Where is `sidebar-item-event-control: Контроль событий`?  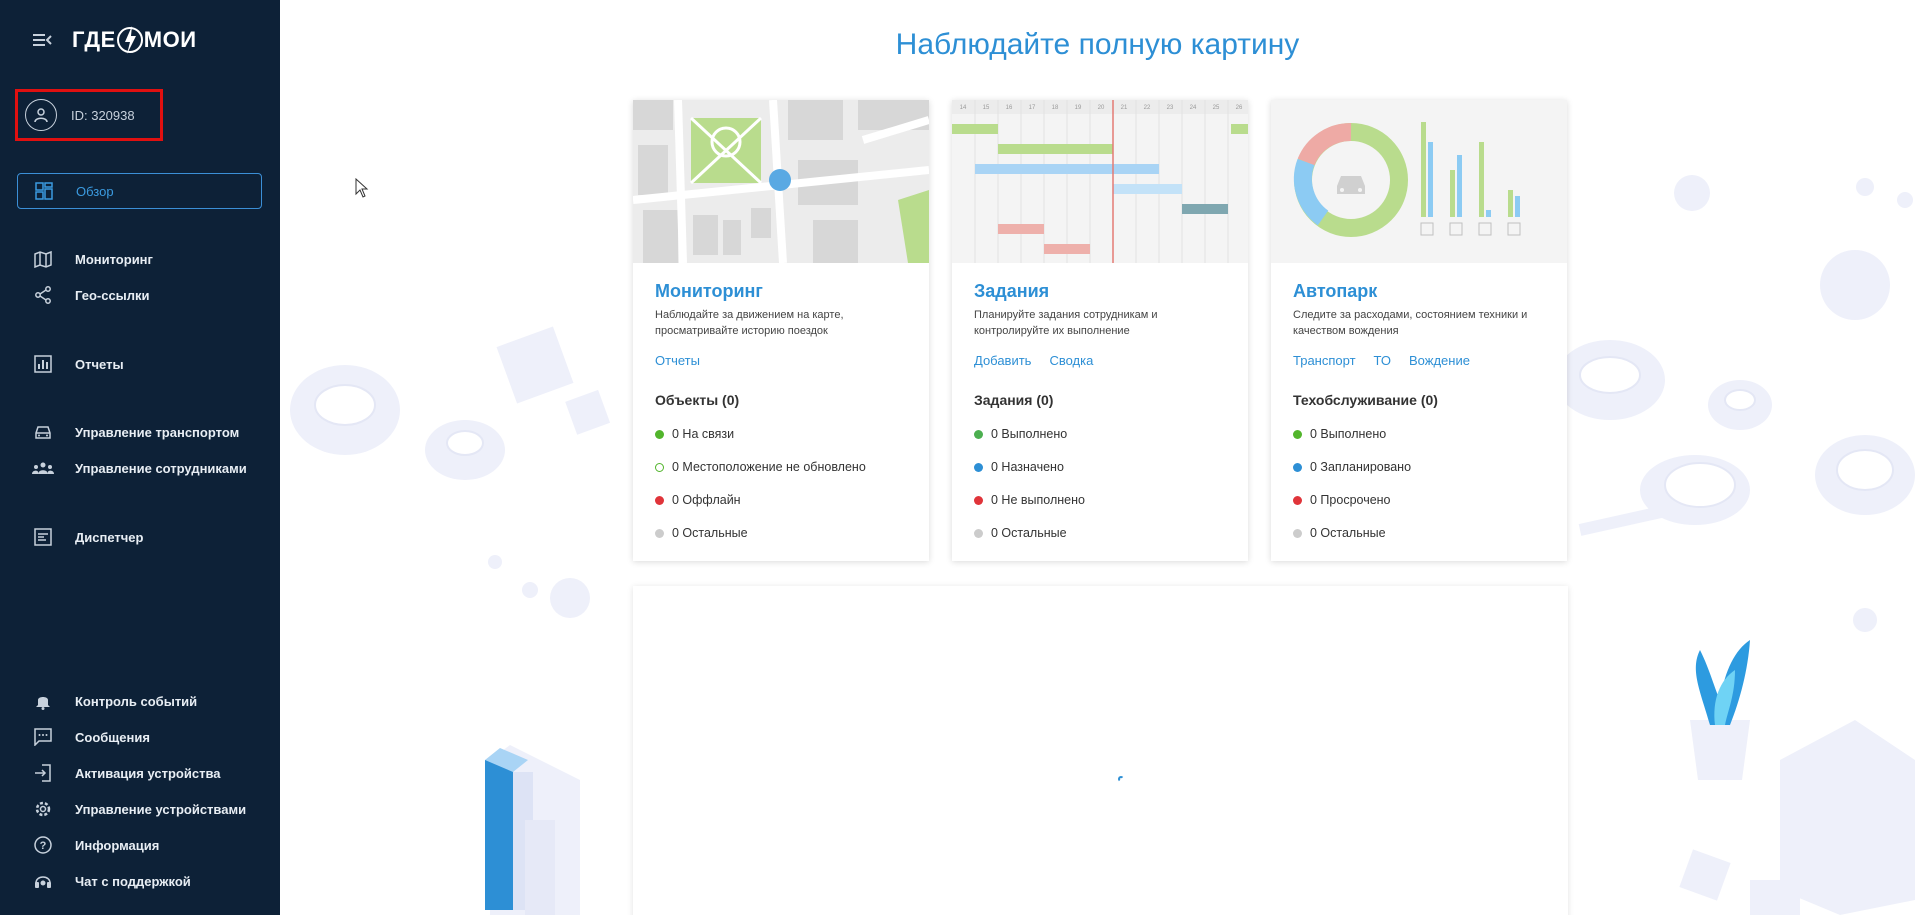
sidebar-item-event-control: Контроль событий is located at coordinates (139, 701).